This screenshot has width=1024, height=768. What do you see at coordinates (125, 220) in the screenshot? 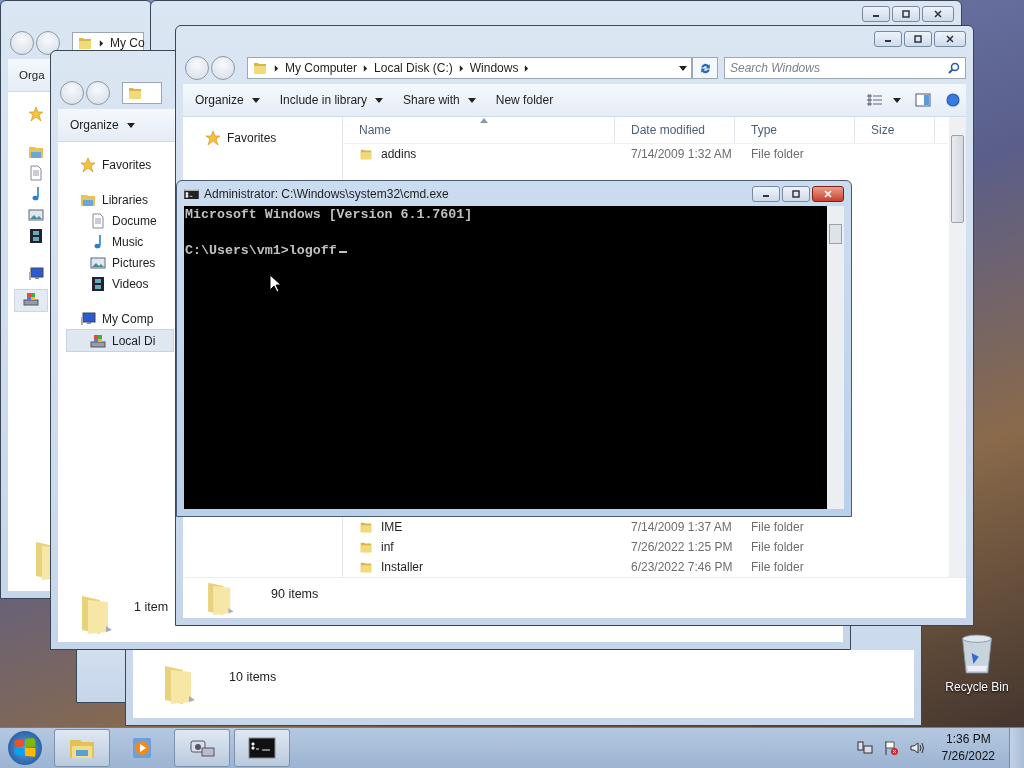
I see `nav-item: Docume` at bounding box center [125, 220].